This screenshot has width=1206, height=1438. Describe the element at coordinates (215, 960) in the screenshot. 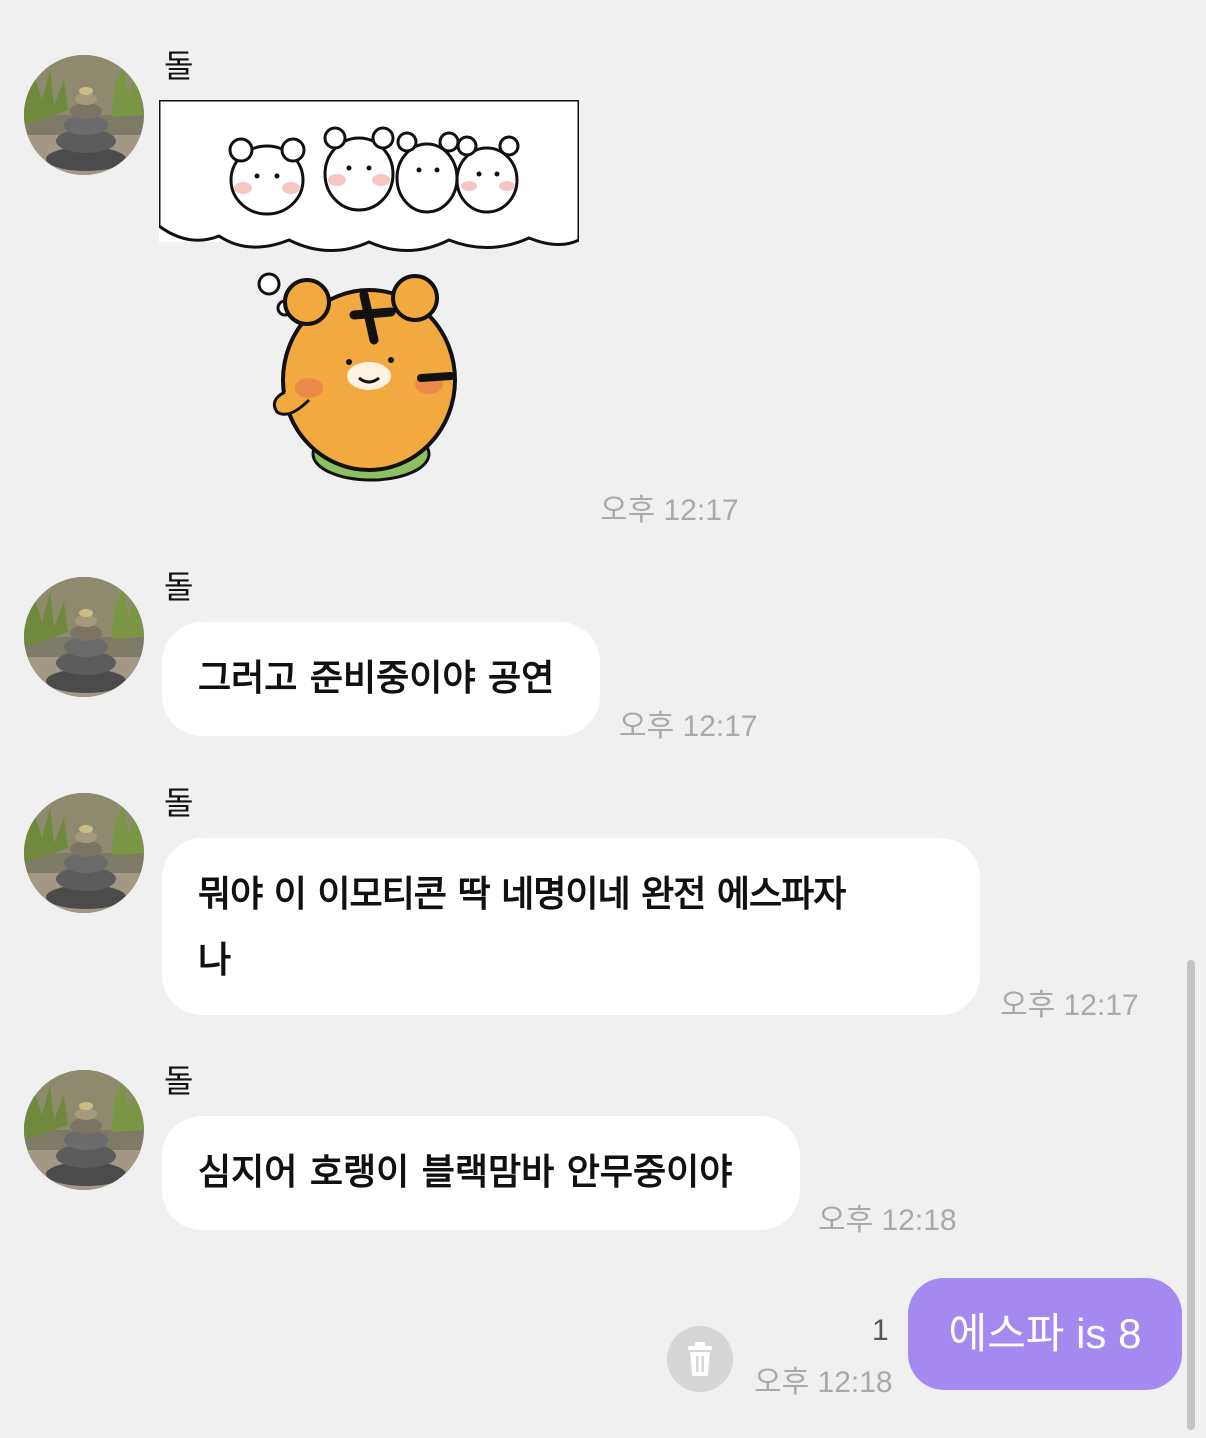

I see `message-text-line: 나` at that location.